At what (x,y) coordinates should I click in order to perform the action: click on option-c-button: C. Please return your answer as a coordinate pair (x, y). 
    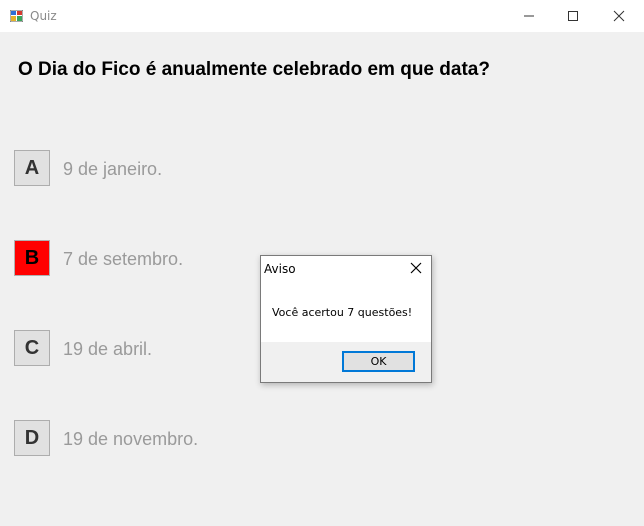
    Looking at the image, I should click on (32, 348).